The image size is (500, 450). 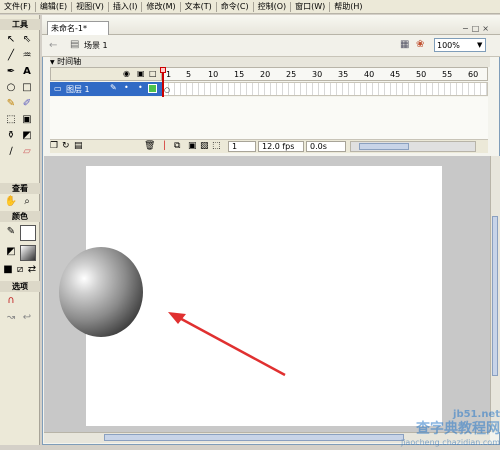 I want to click on timeline-header: ▼ 时间轴, so click(x=270, y=62).